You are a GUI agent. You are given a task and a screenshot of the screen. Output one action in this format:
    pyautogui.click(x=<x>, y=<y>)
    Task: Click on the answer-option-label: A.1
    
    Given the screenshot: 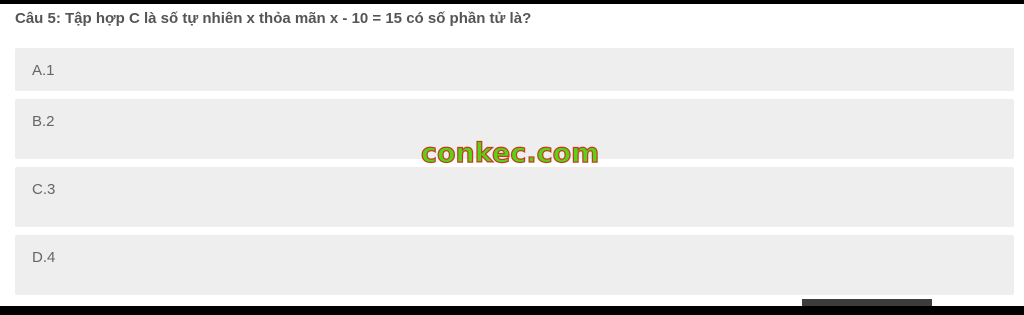 What is the action you would take?
    pyautogui.click(x=43, y=70)
    